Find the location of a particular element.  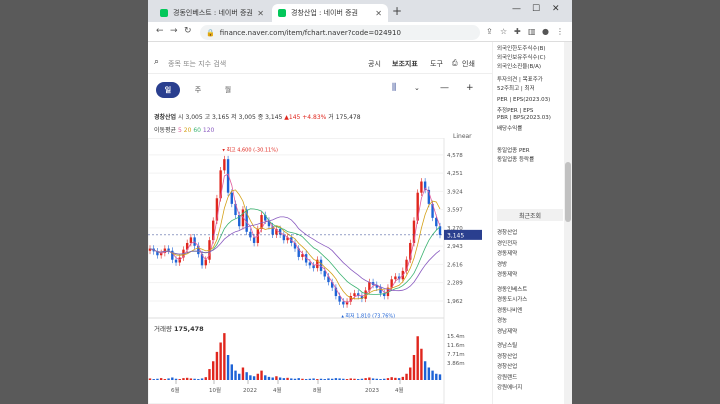

ma-20: 20 is located at coordinates (188, 130).